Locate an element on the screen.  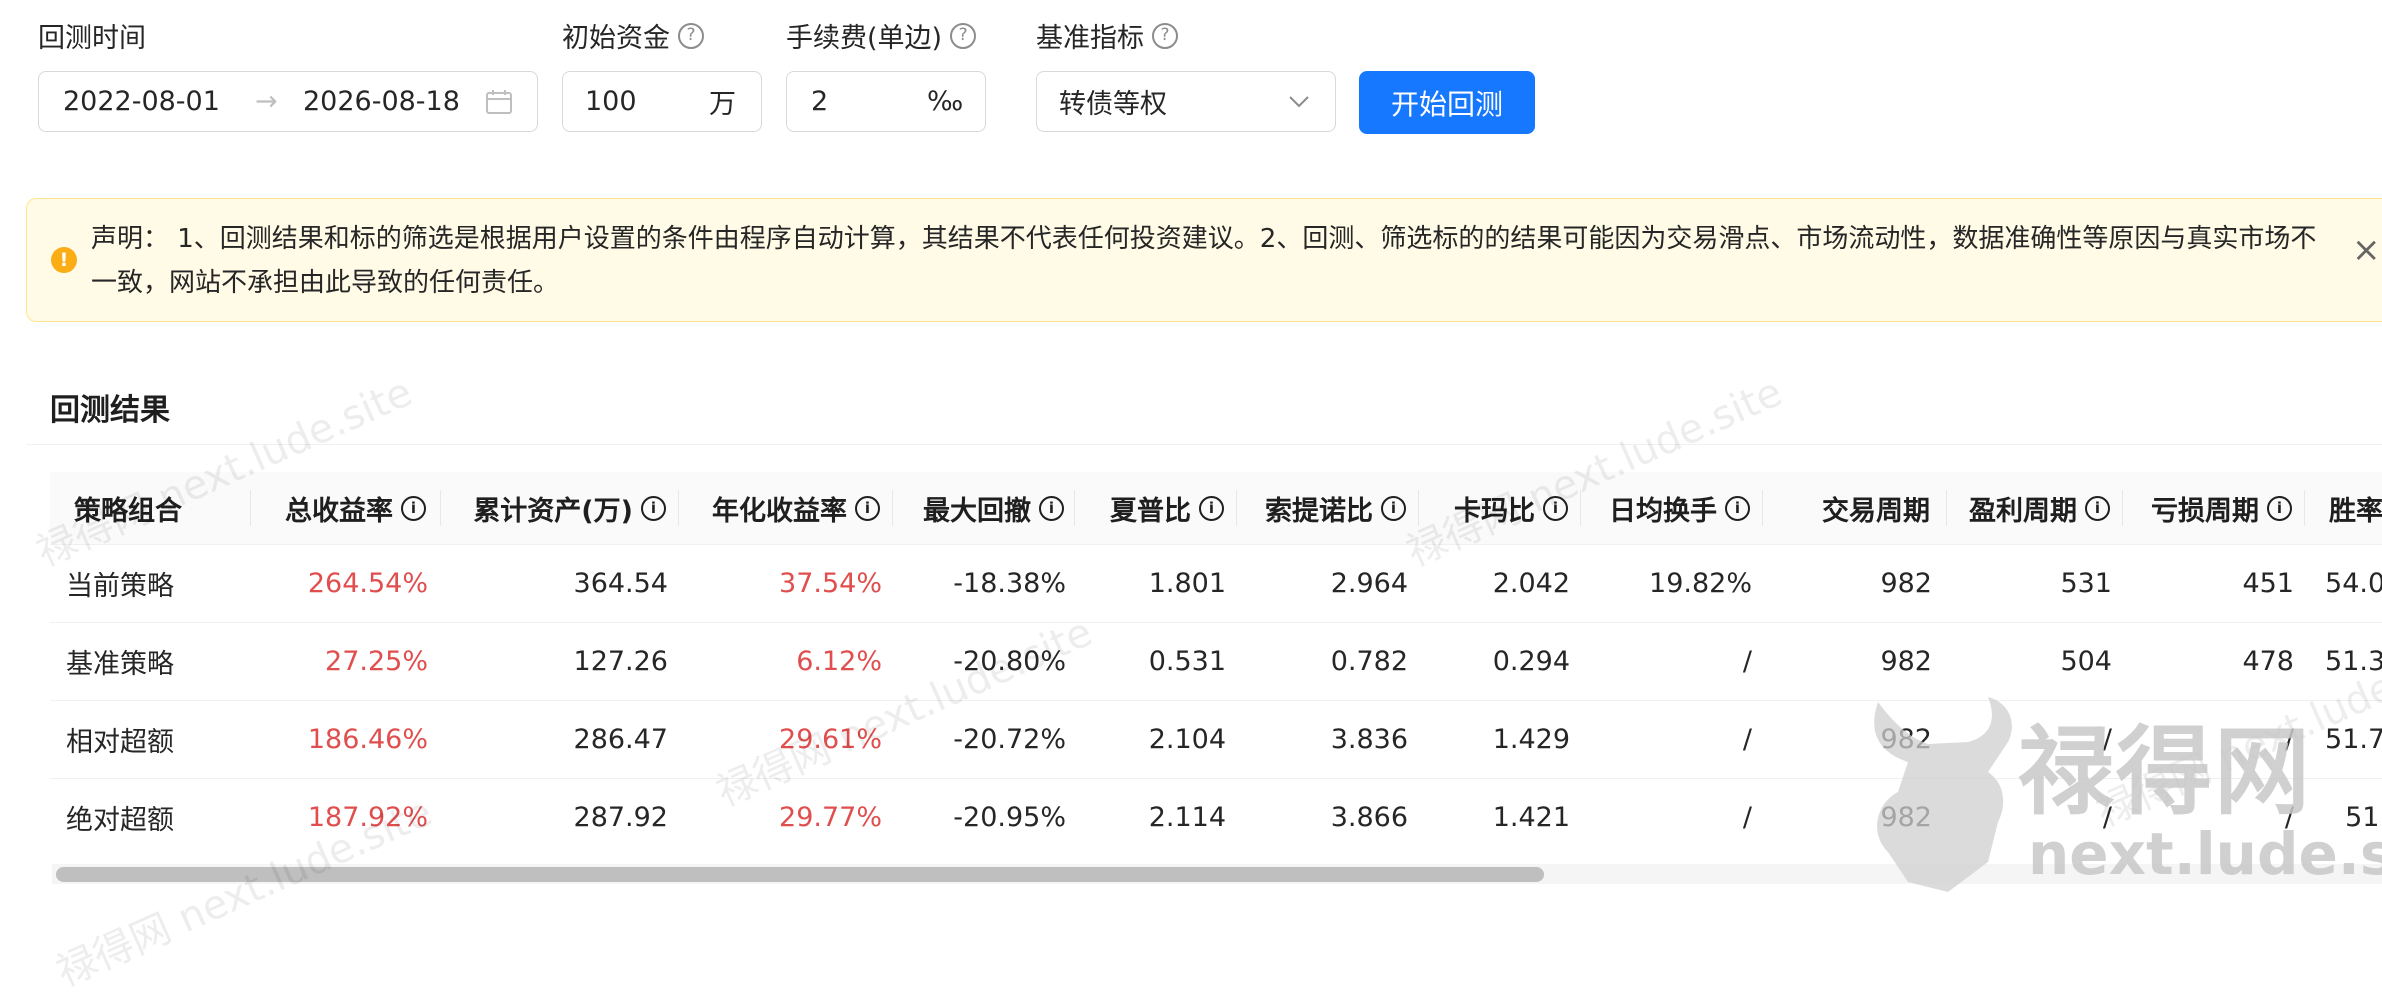
cell-calmar: 2.042 is located at coordinates (1531, 583).